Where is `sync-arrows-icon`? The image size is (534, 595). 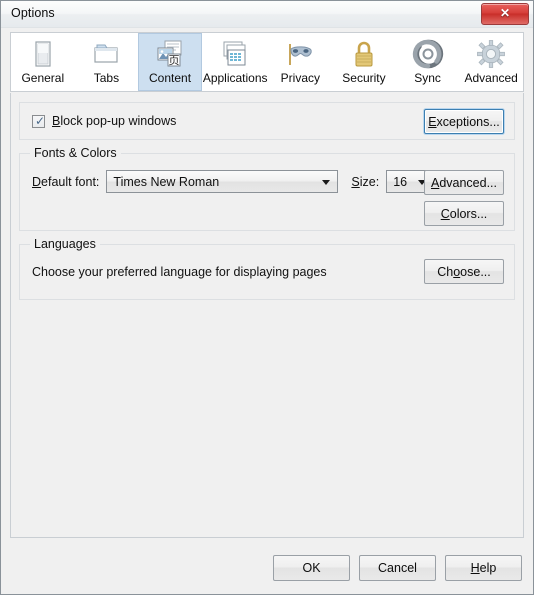
sync-arrows-icon is located at coordinates (428, 54).